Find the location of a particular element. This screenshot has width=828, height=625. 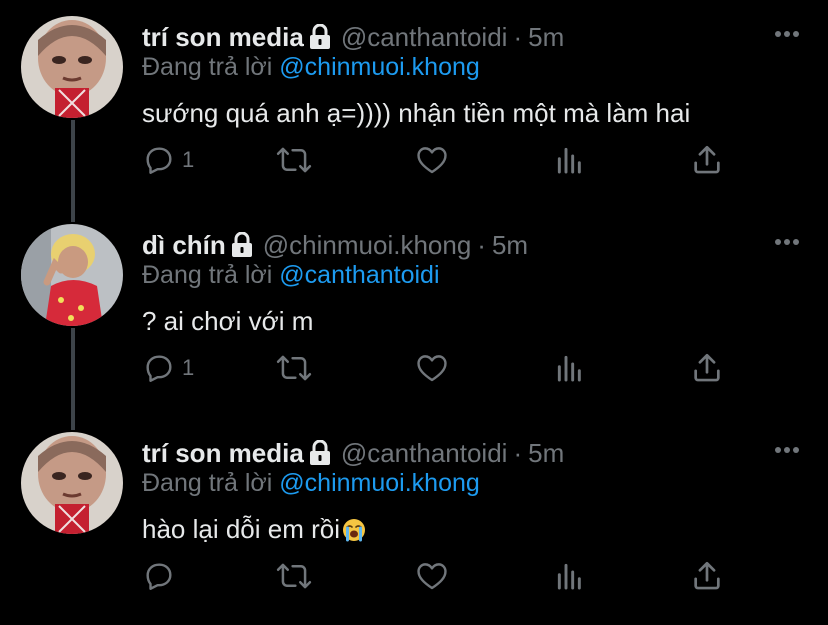

author-name: dì chín is located at coordinates (184, 245).